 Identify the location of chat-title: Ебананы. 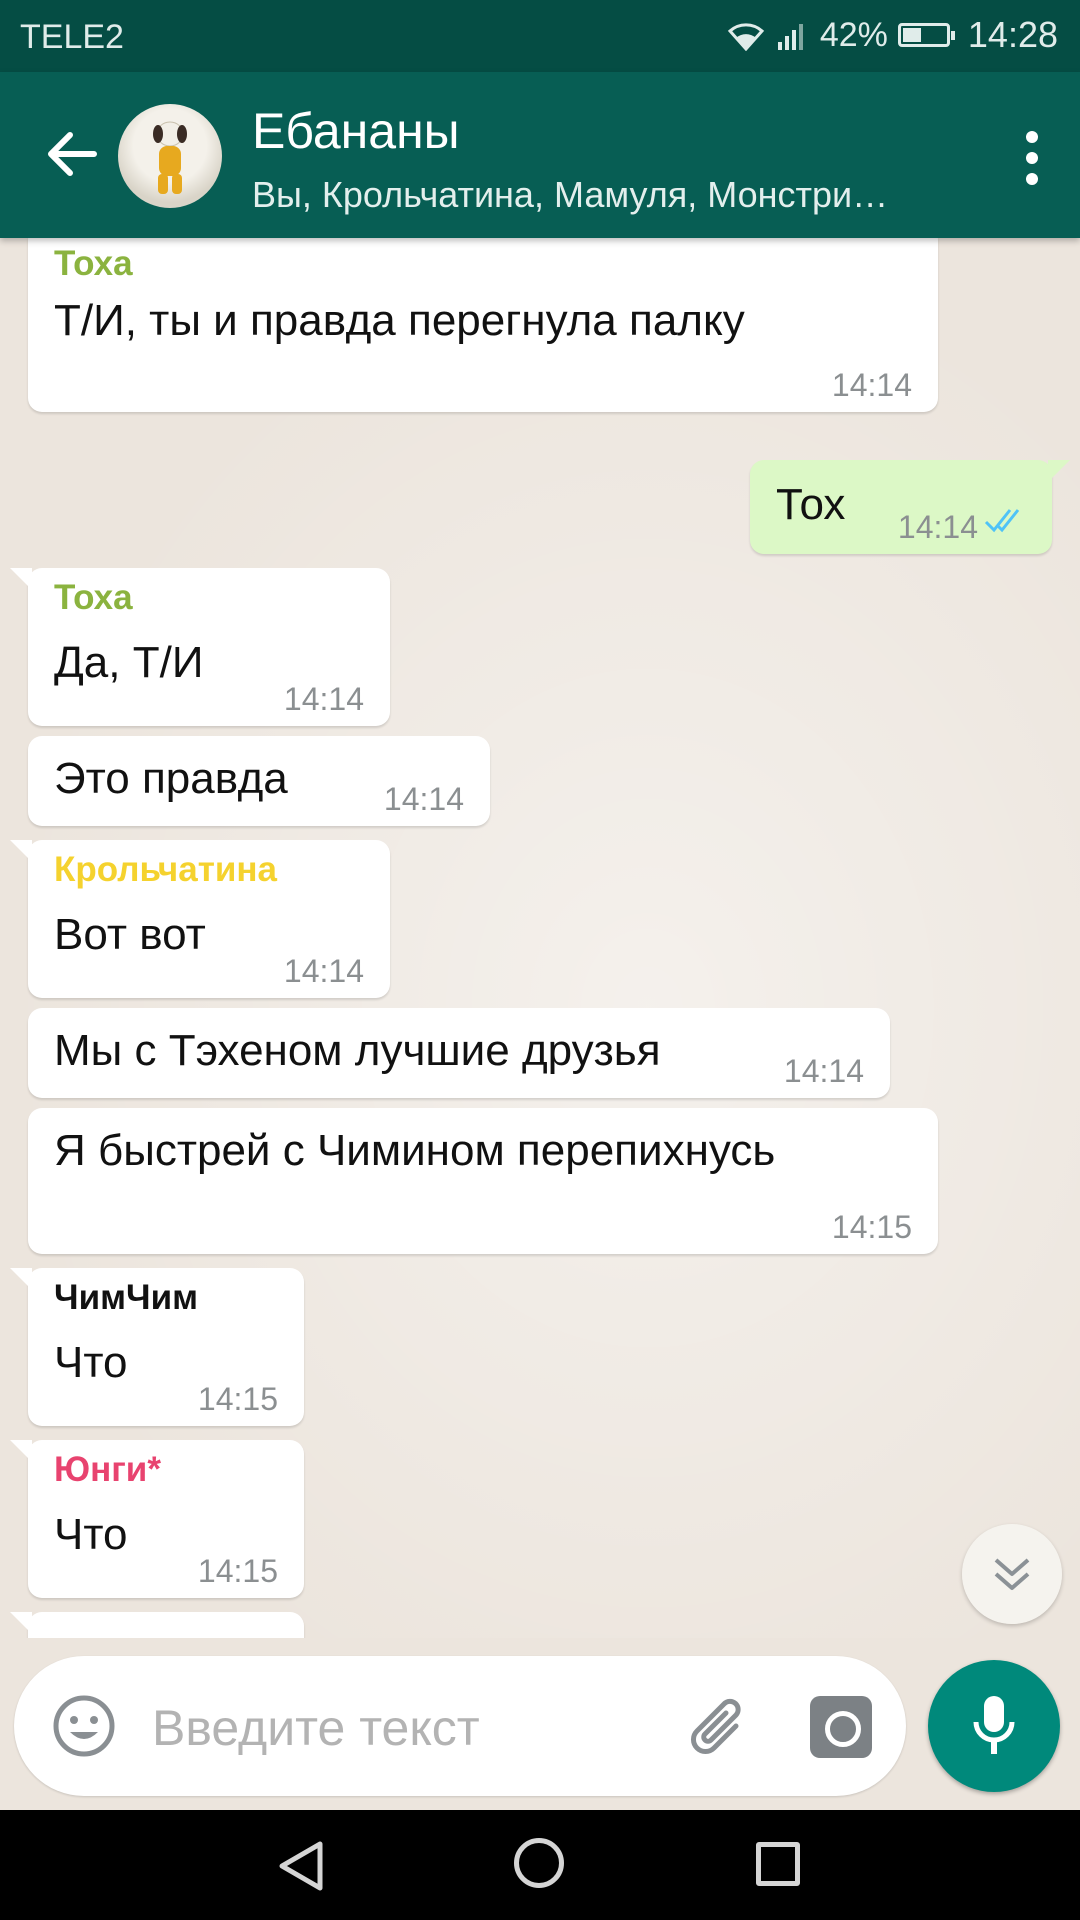
(356, 131).